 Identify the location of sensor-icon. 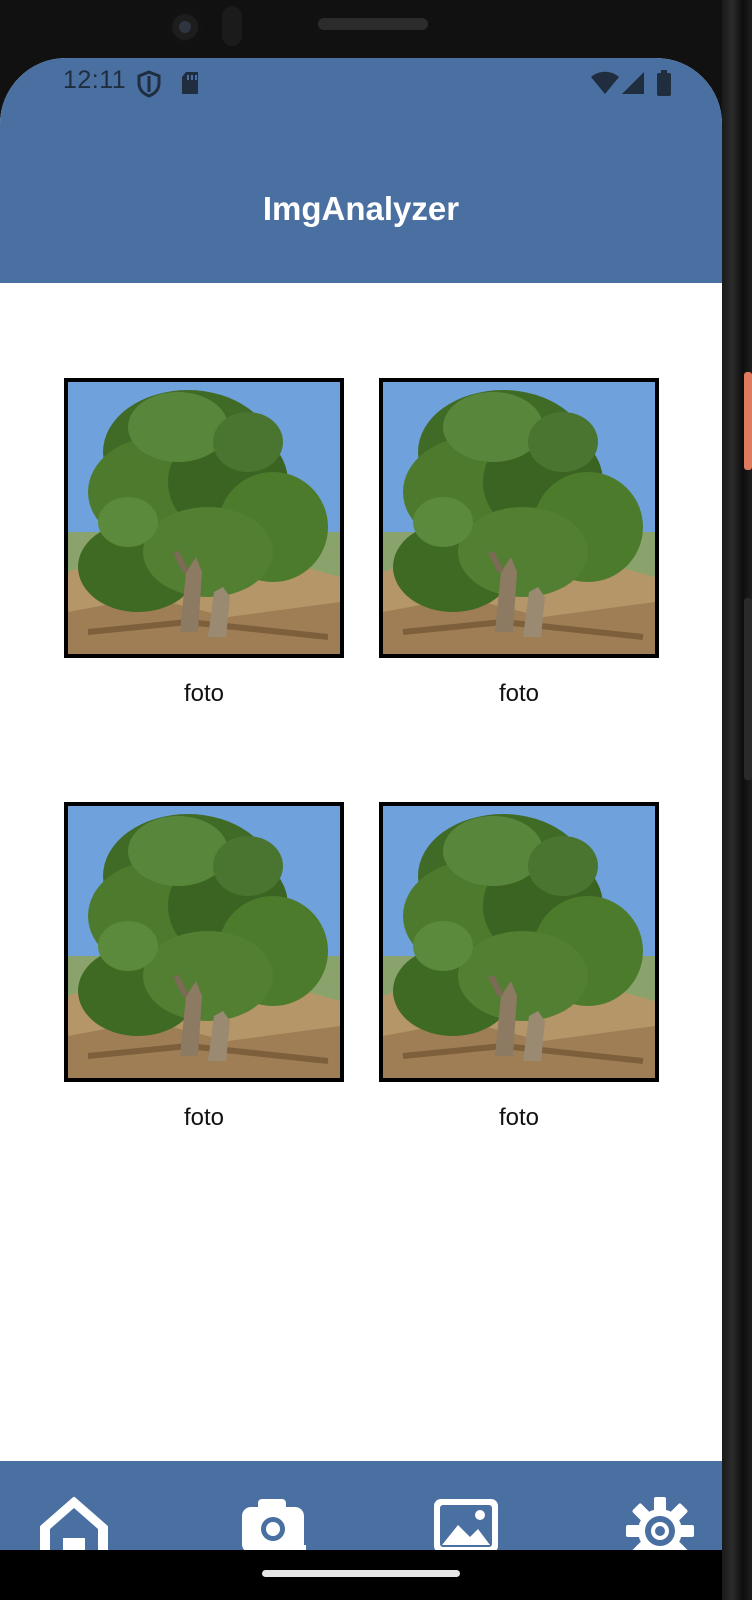
(232, 26).